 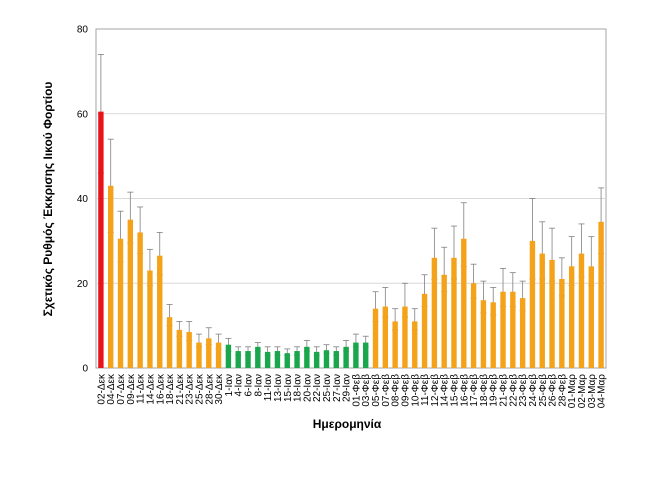 What do you see at coordinates (83, 30) in the screenshot?
I see `y-tick-label: 80` at bounding box center [83, 30].